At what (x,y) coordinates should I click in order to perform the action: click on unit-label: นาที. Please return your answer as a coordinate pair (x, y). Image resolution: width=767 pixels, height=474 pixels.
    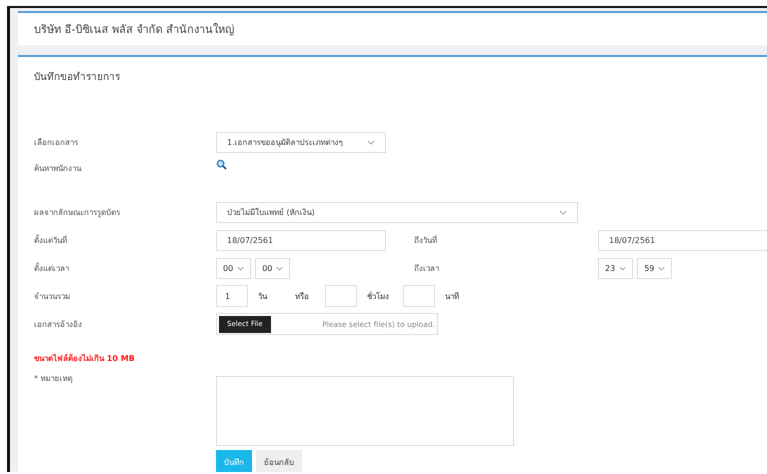
    Looking at the image, I should click on (452, 296).